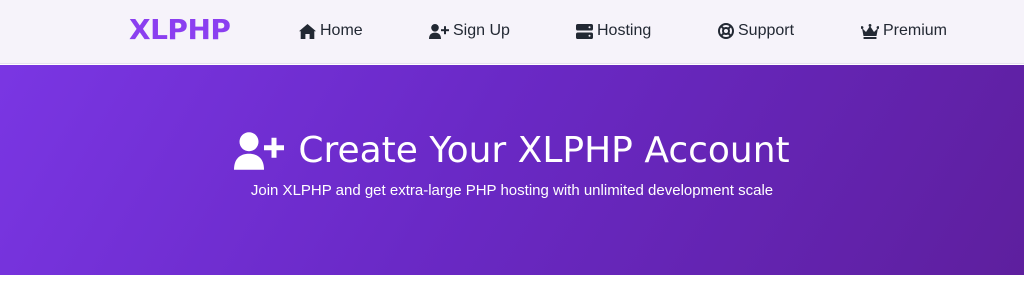  I want to click on nav-link-premium: Premium, so click(904, 31).